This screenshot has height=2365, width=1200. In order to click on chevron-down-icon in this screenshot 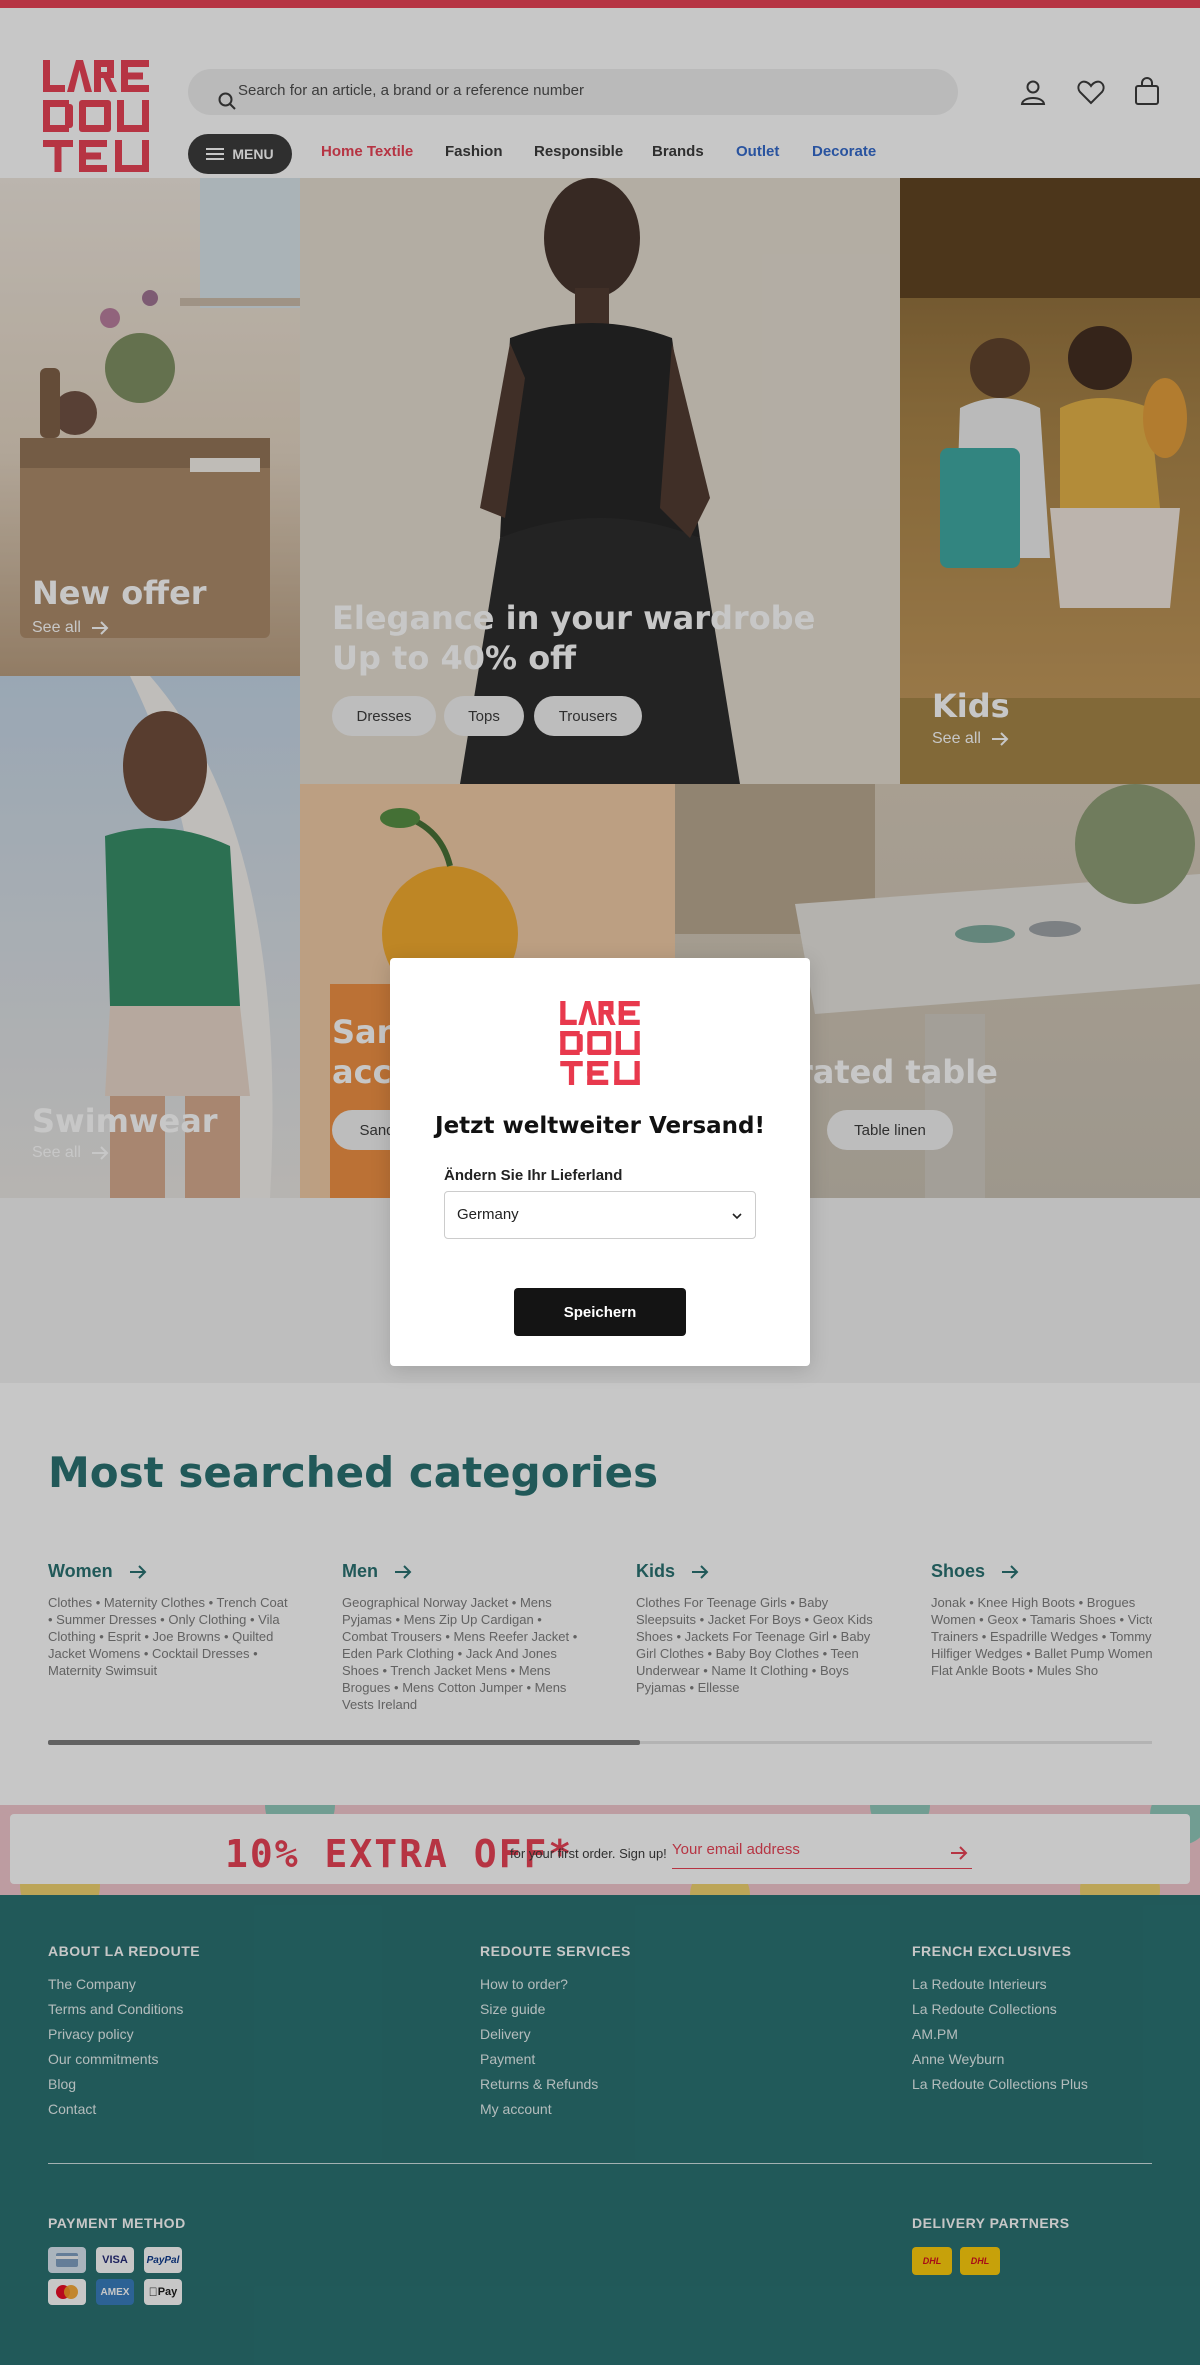, I will do `click(737, 1216)`.